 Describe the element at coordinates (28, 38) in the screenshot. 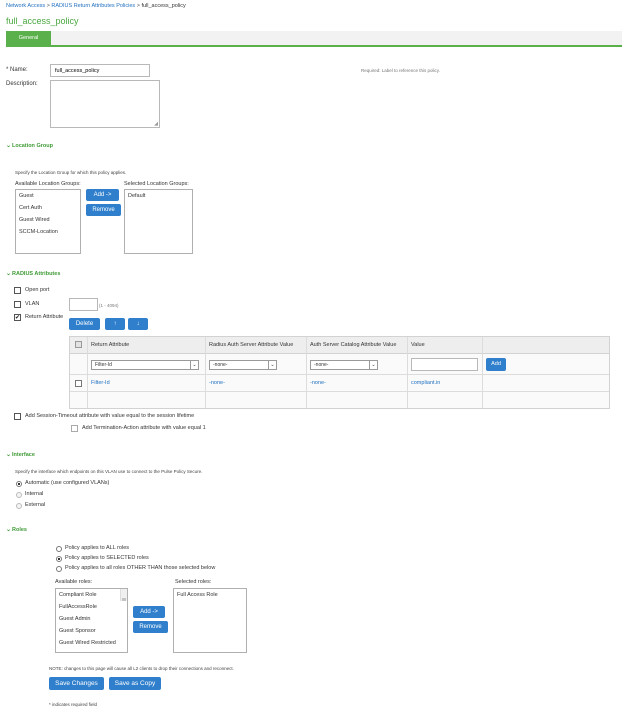

I see `tab-general: General` at that location.